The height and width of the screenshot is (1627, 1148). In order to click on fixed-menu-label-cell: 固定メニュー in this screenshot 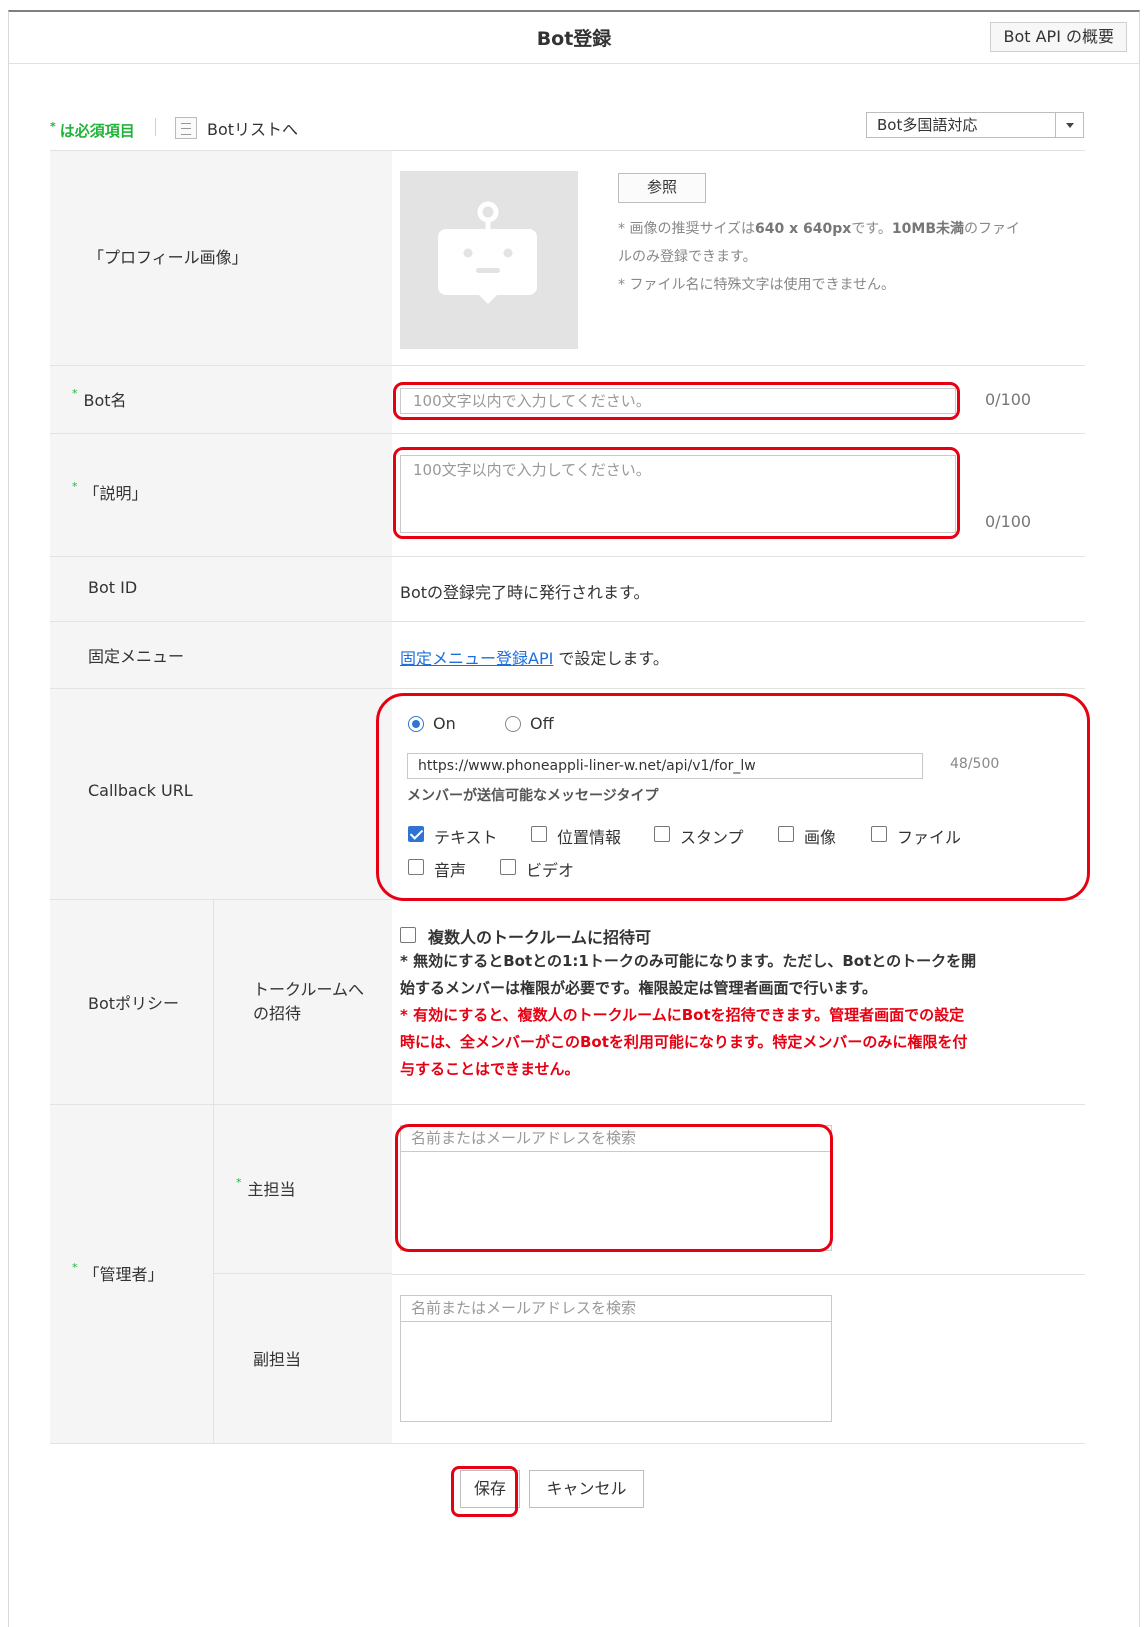, I will do `click(221, 655)`.